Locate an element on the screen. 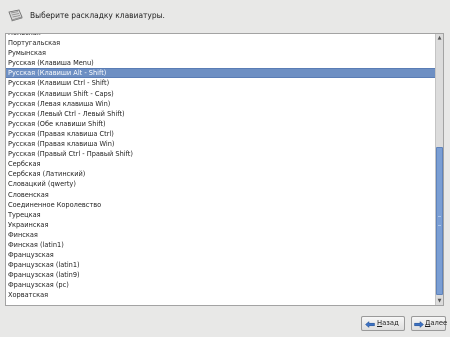 The height and width of the screenshot is (337, 450). list-item: Финская is located at coordinates (221, 235).